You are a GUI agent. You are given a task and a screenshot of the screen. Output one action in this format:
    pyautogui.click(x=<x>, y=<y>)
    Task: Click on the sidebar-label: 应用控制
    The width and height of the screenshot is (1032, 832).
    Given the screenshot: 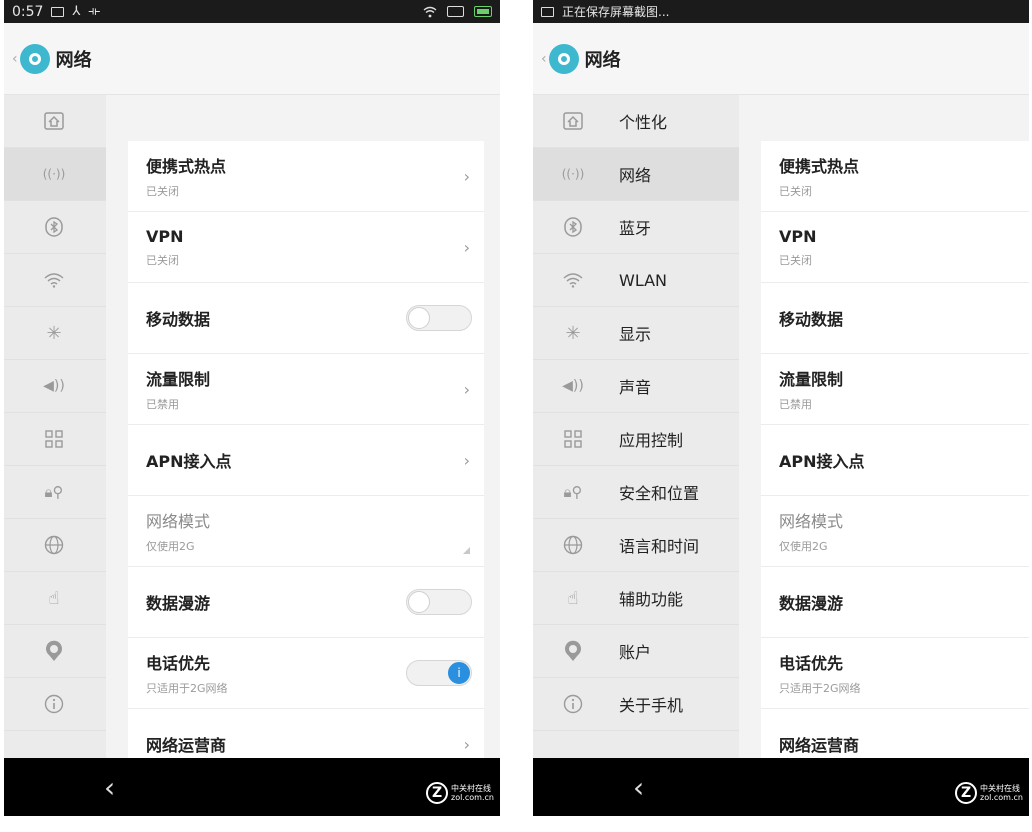 What is the action you would take?
    pyautogui.click(x=651, y=440)
    